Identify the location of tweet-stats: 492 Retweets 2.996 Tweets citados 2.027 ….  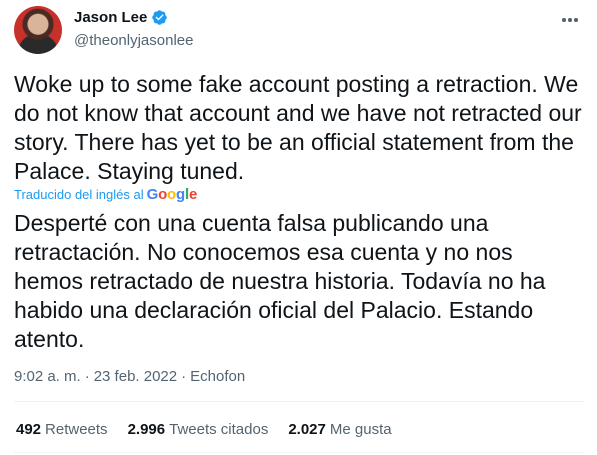
(204, 429).